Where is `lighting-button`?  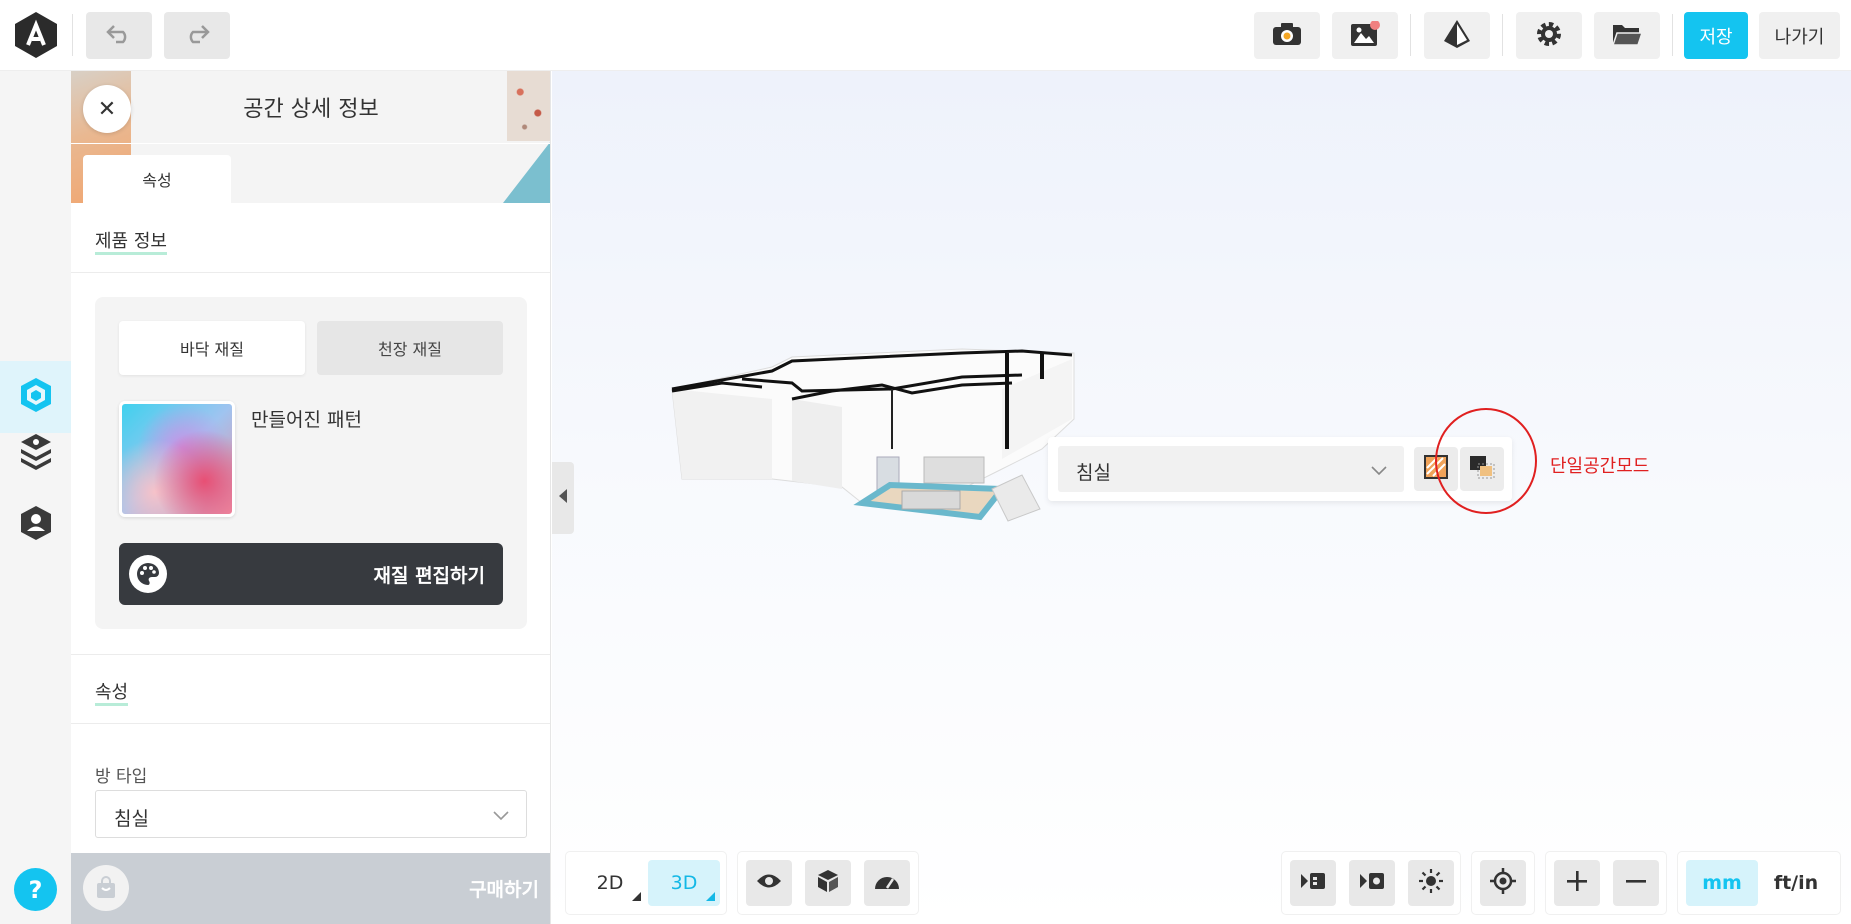 lighting-button is located at coordinates (1431, 883).